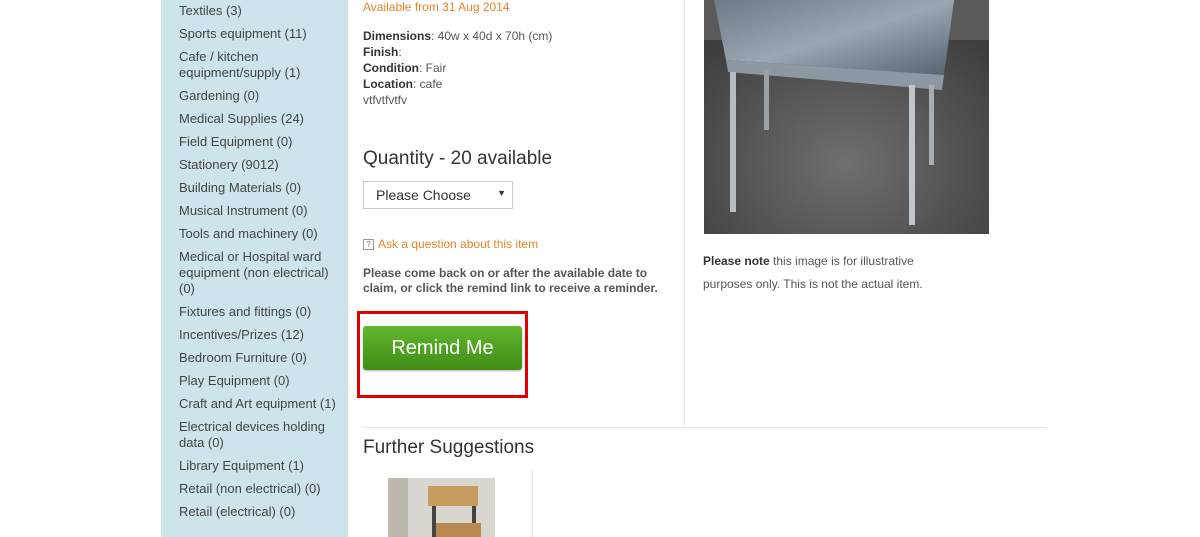  Describe the element at coordinates (259, 142) in the screenshot. I see `sidebar-category-item: Field Equipment (0)` at that location.